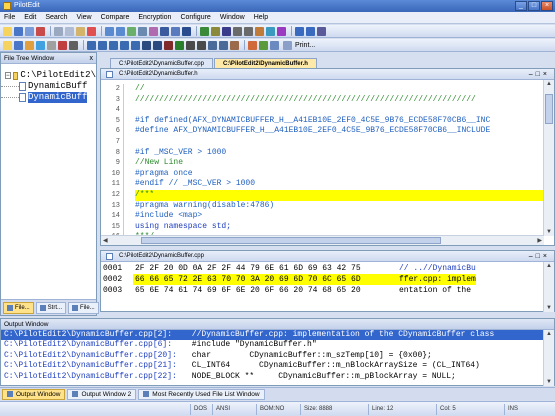 This screenshot has width=555, height=416. What do you see at coordinates (212, 45) in the screenshot?
I see `window-cascade-icon` at bounding box center [212, 45].